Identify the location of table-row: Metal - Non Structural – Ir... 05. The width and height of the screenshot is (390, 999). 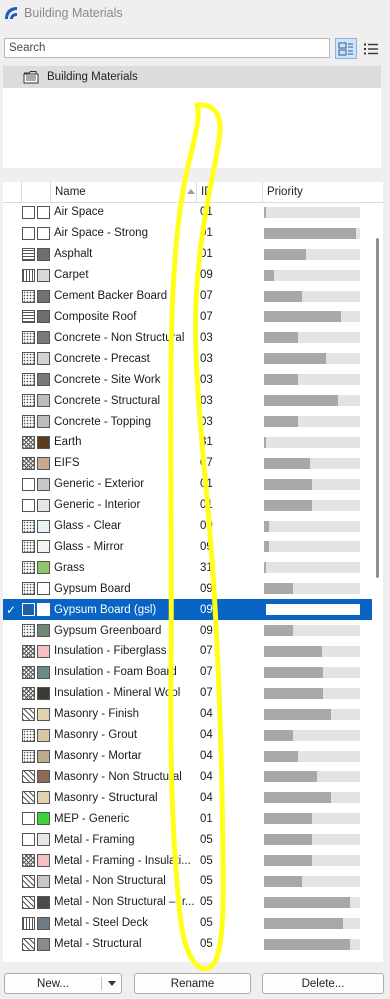
(187, 902).